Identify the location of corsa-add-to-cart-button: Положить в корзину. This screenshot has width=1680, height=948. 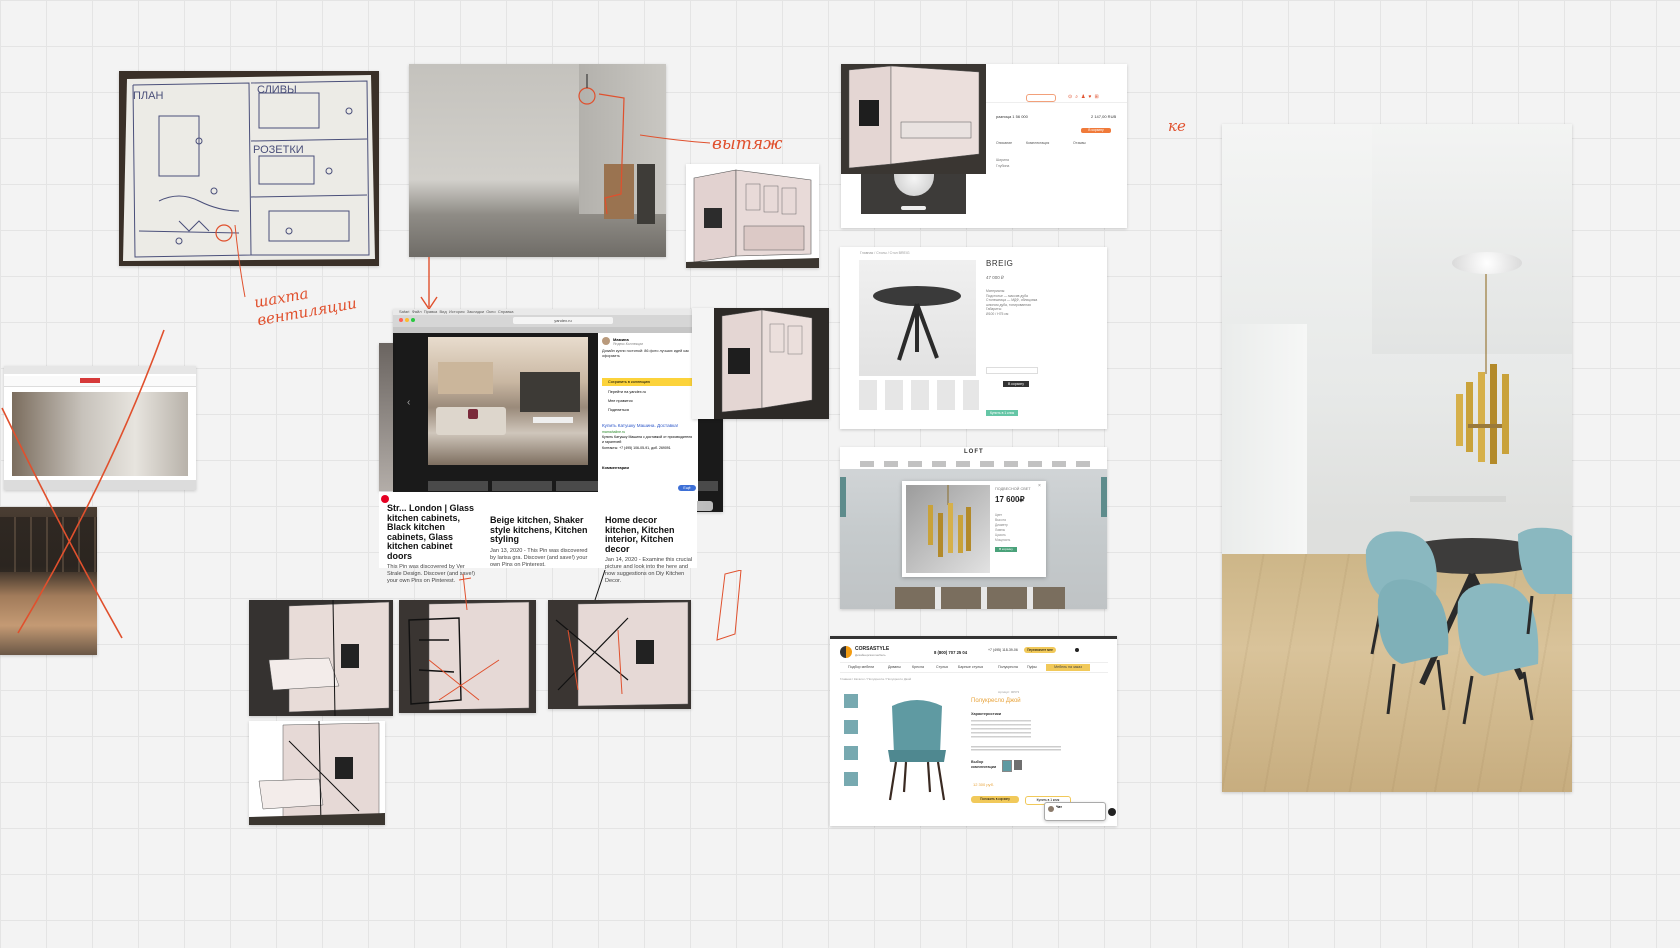
(995, 799).